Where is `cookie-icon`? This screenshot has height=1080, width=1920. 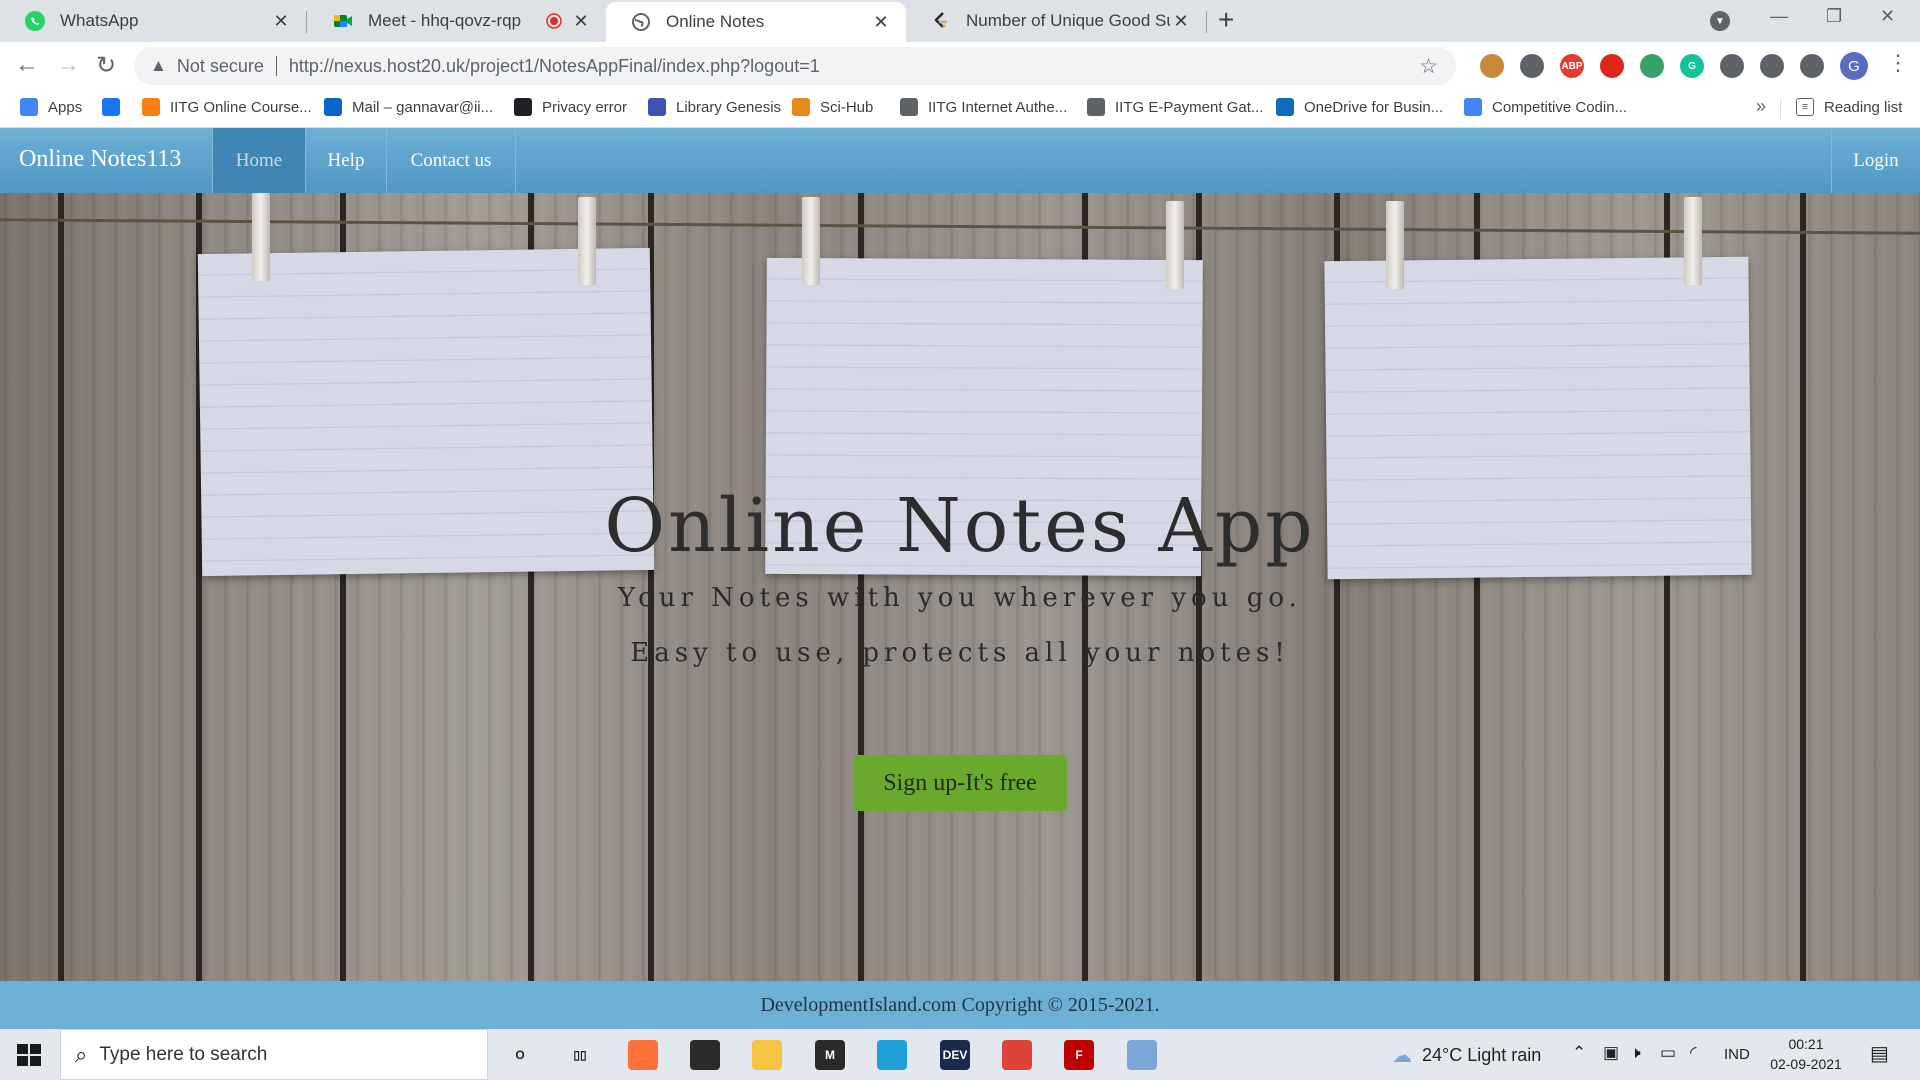 cookie-icon is located at coordinates (1492, 66).